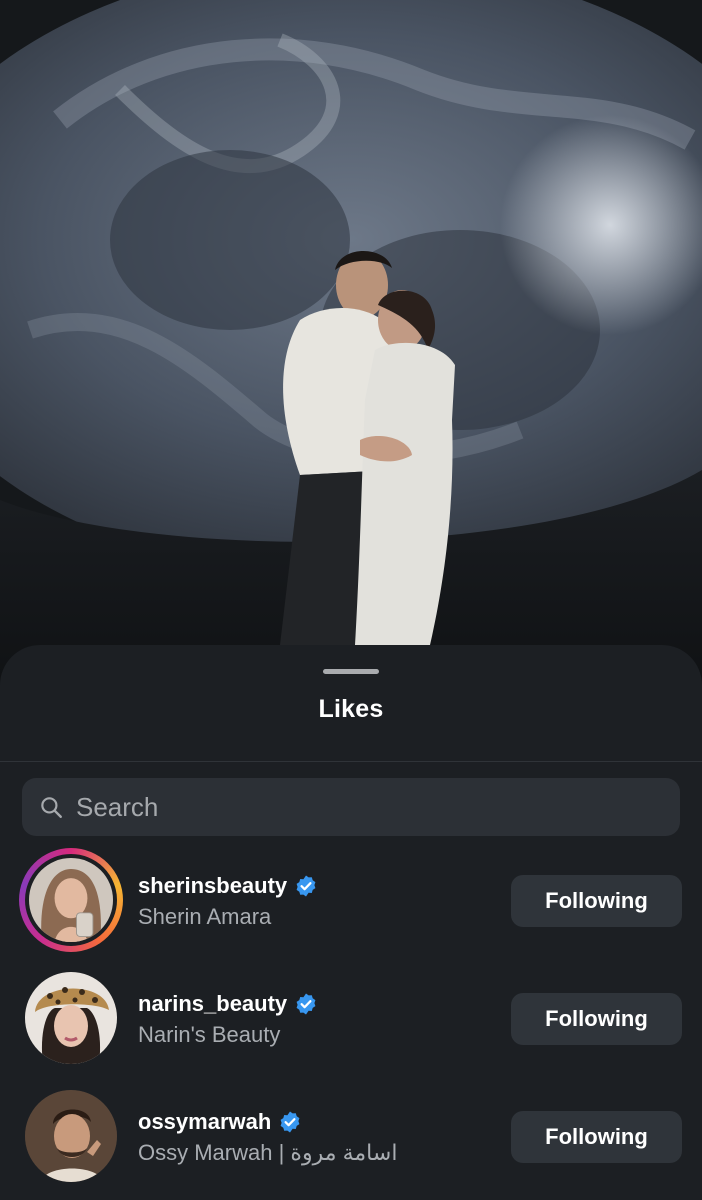 This screenshot has width=702, height=1200. What do you see at coordinates (351, 709) in the screenshot?
I see `sheet-title: Likes` at bounding box center [351, 709].